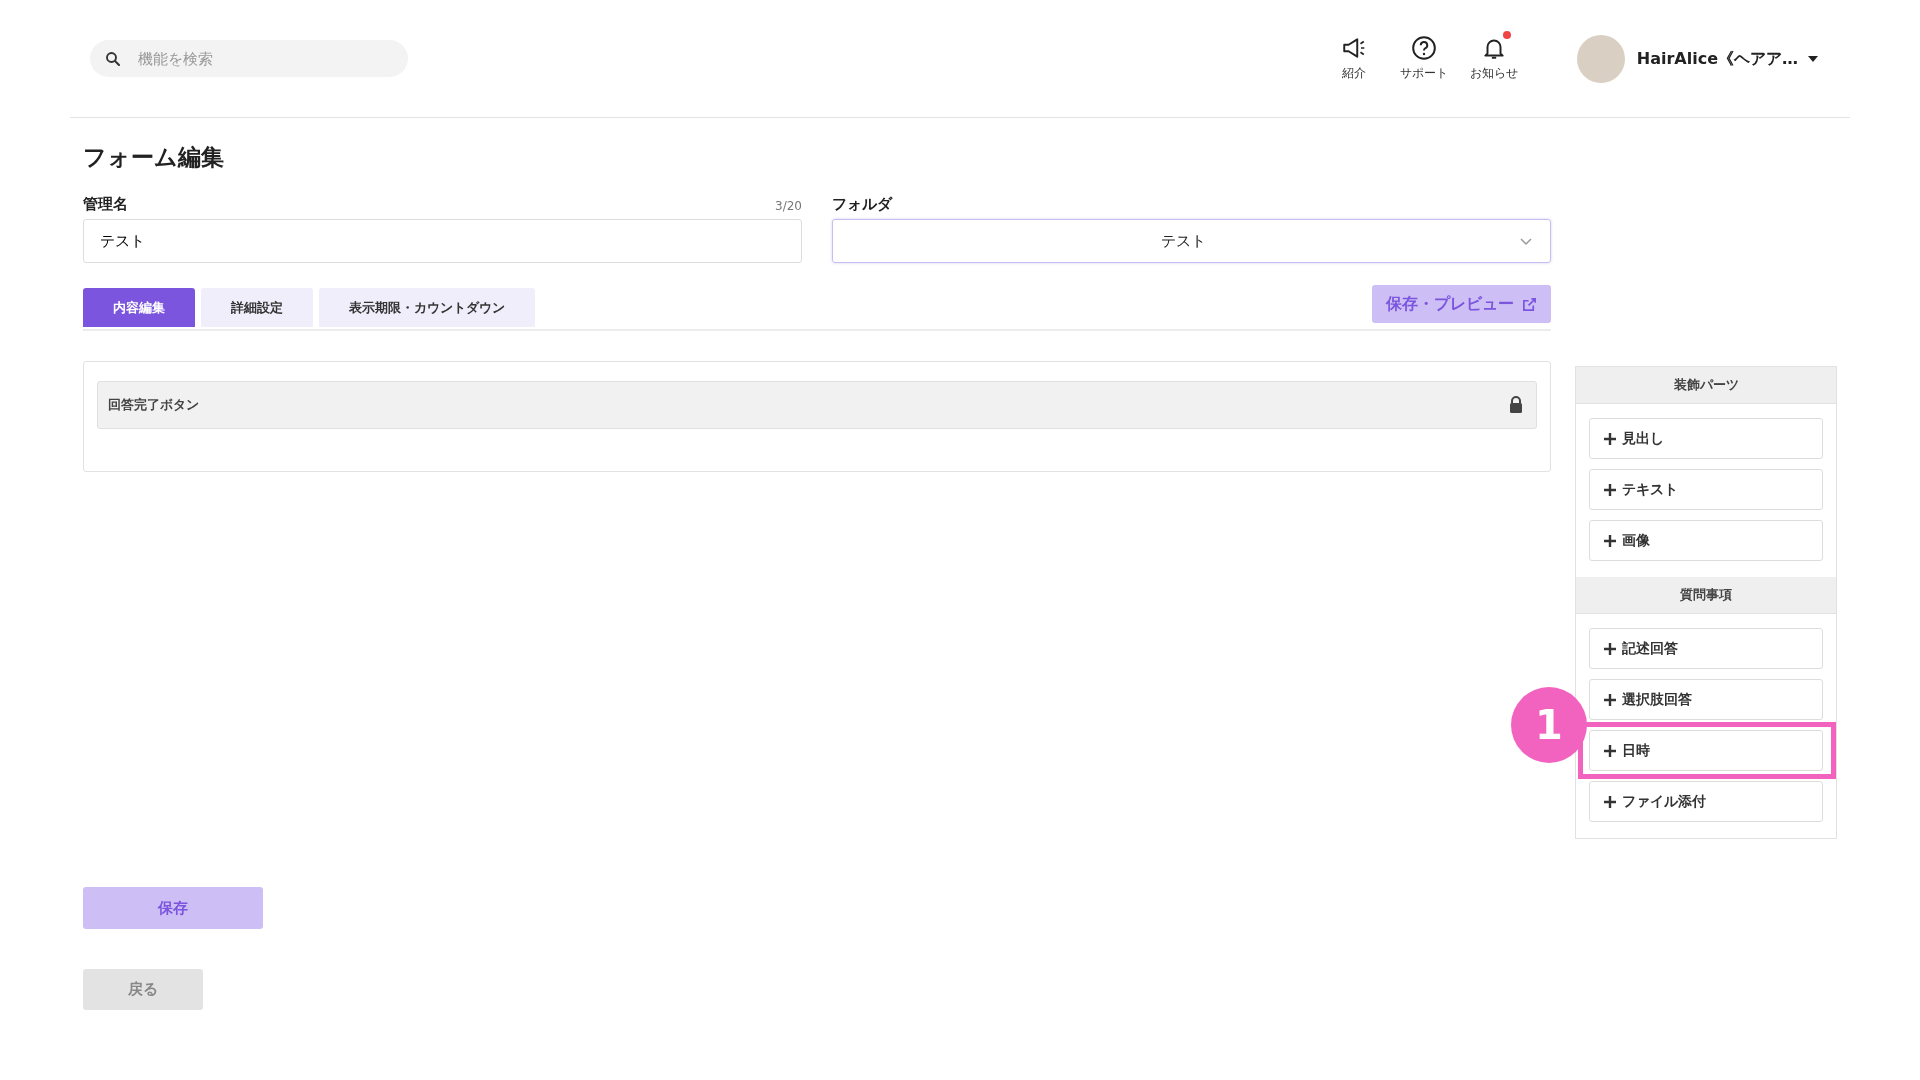 The width and height of the screenshot is (1920, 1080). Describe the element at coordinates (1706, 438) in the screenshot. I see `add-part-button: 見出し` at that location.